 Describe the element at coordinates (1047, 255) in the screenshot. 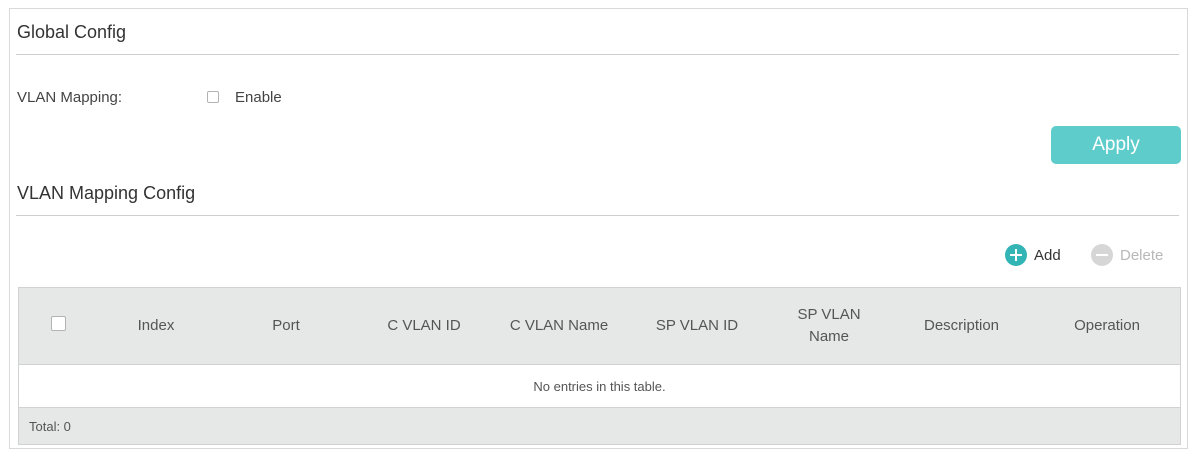

I see `add-label: Add` at that location.